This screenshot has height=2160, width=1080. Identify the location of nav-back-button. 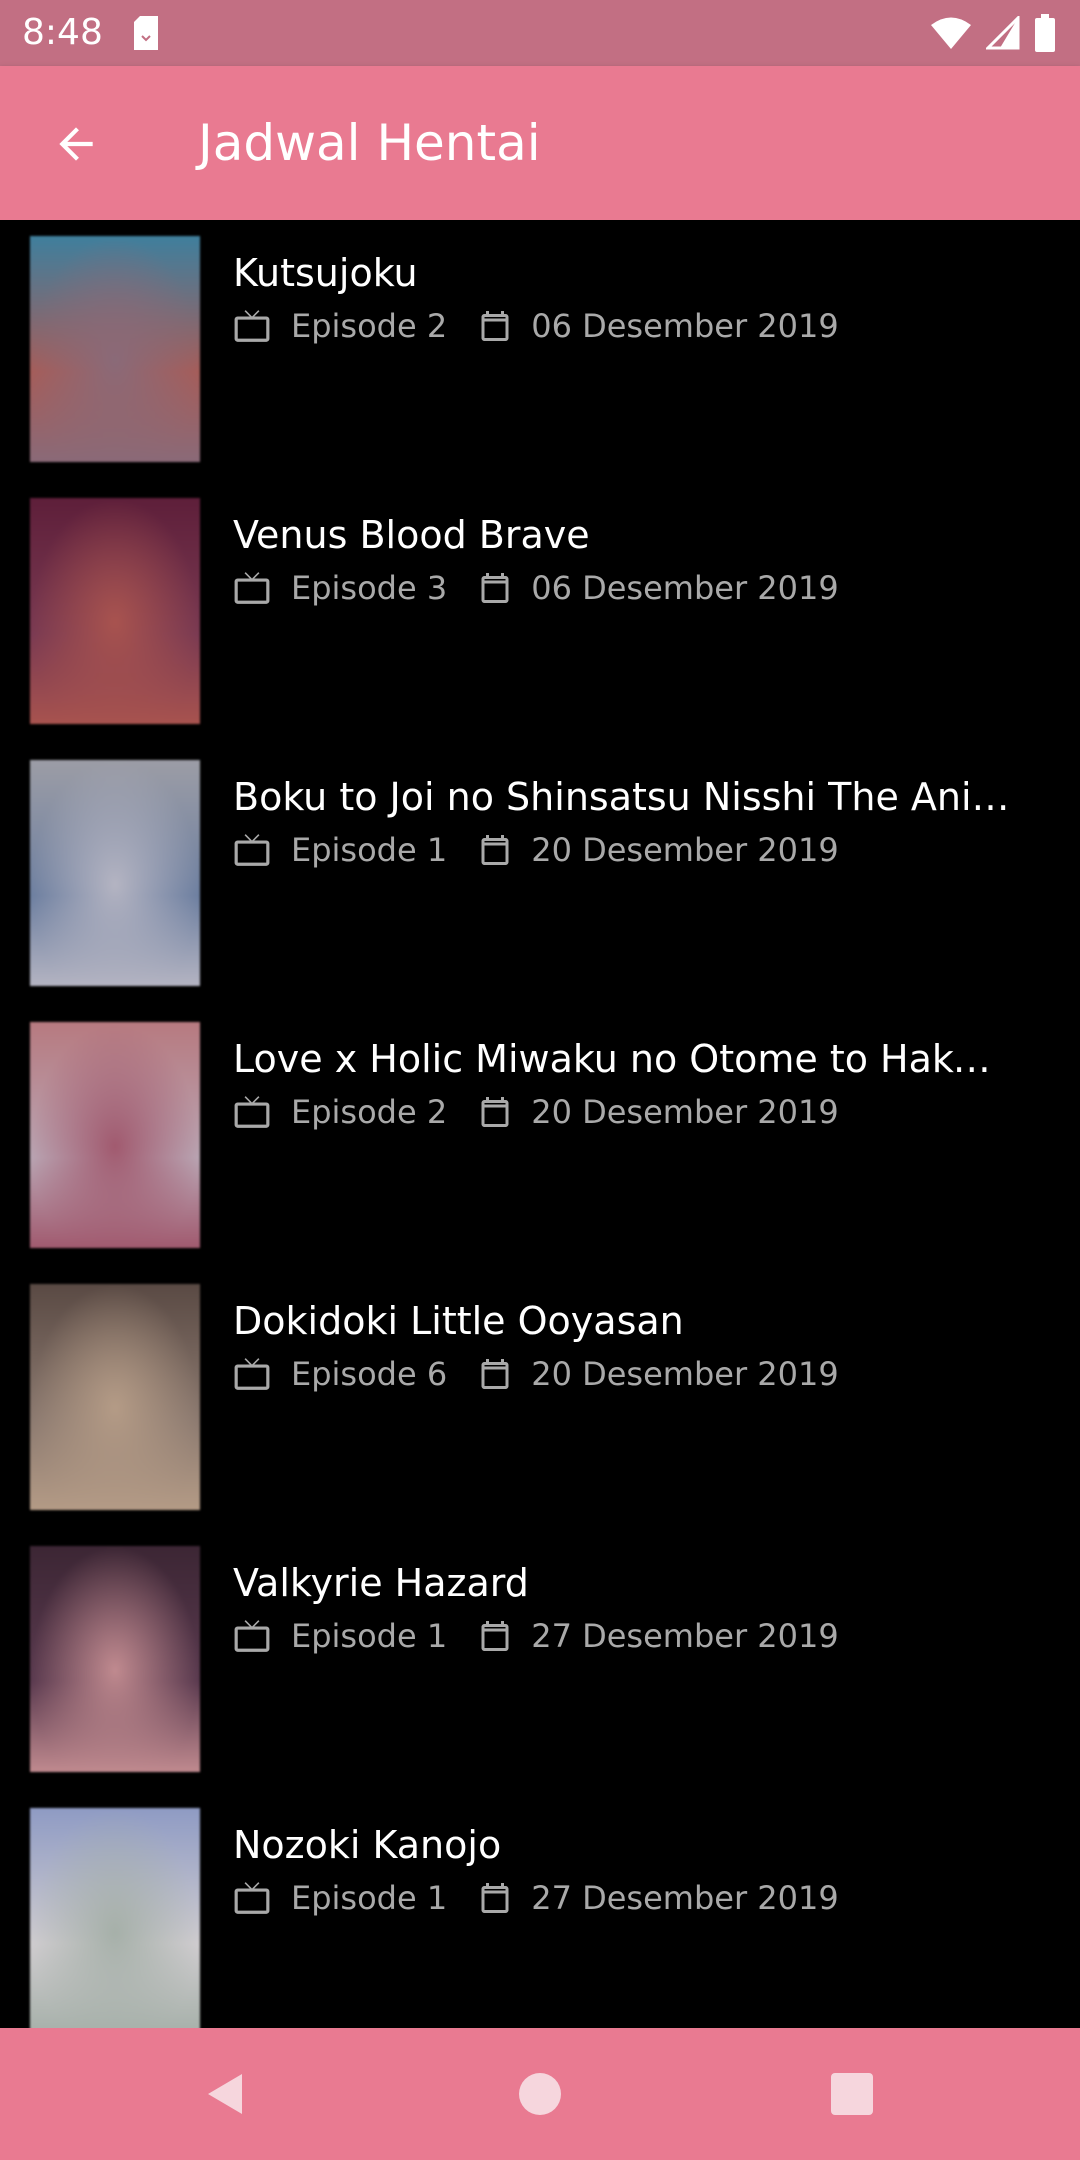
(226, 2094).